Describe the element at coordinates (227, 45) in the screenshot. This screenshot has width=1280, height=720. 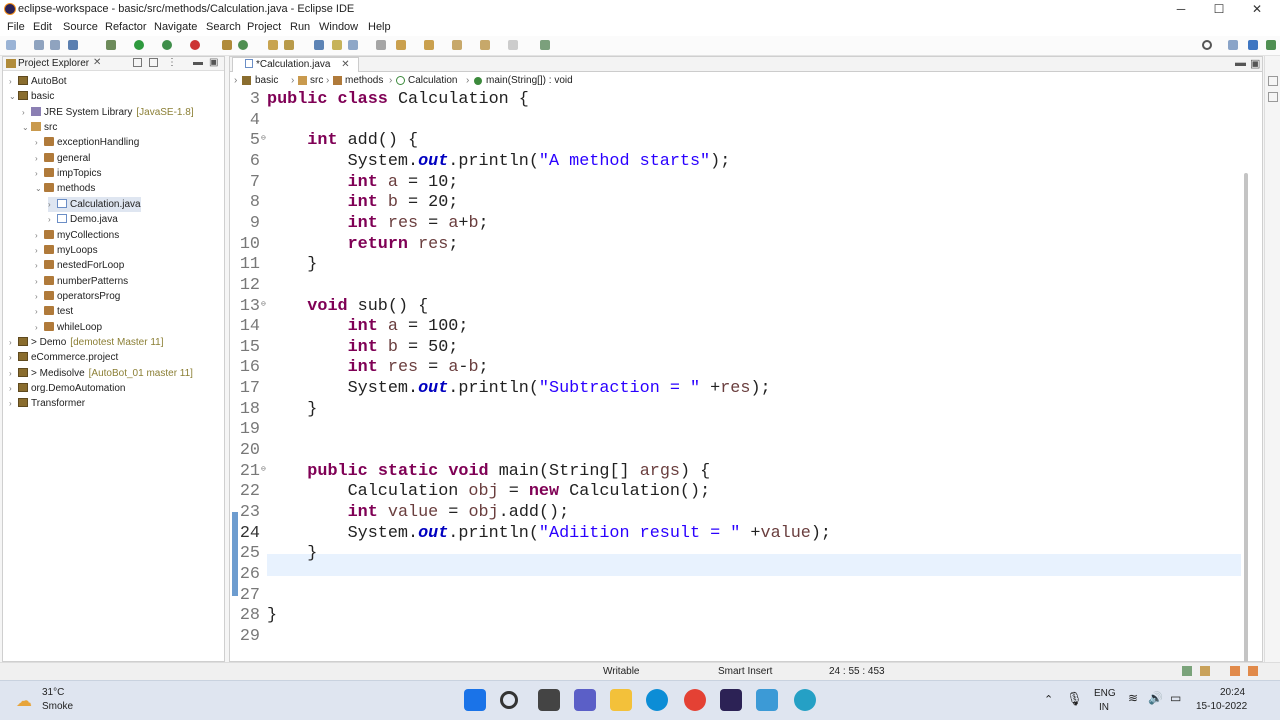
I see `new-java-project-icon` at that location.